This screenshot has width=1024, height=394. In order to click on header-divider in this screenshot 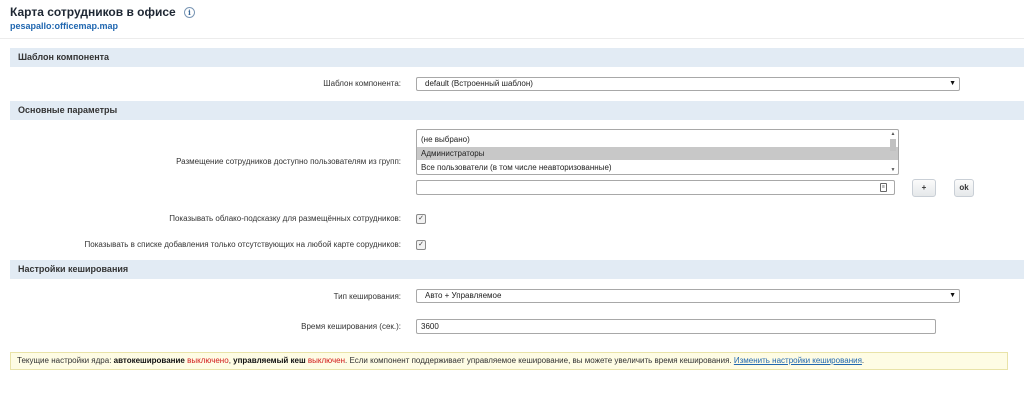, I will do `click(512, 38)`.